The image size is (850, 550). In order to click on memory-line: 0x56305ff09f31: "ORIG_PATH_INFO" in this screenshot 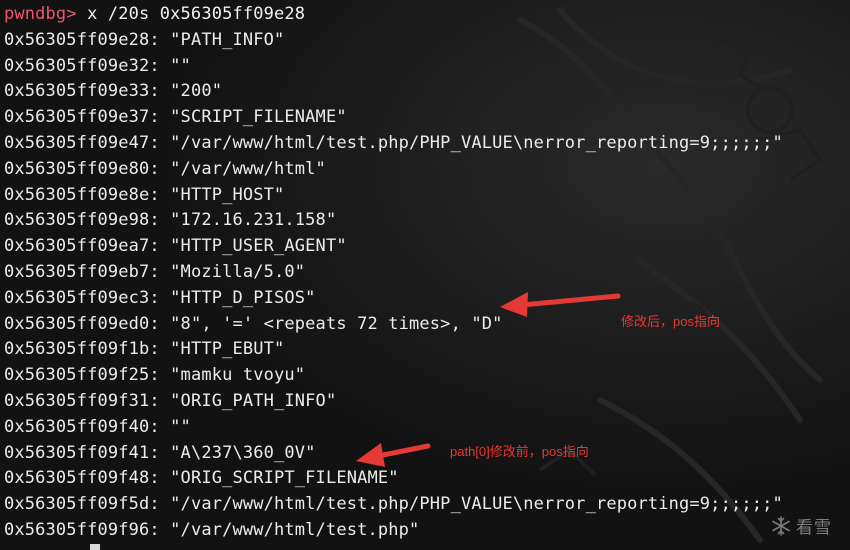, I will do `click(425, 402)`.